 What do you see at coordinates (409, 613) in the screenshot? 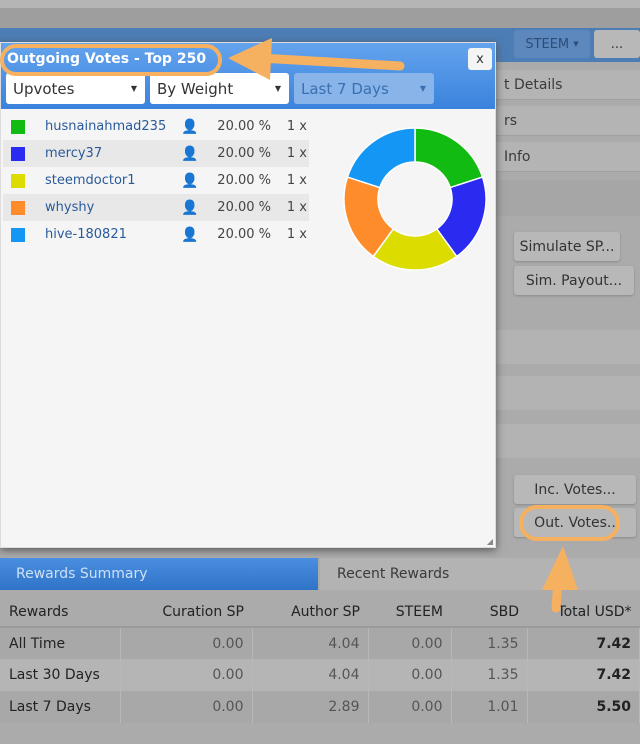
I see `col-steem: STEEM` at bounding box center [409, 613].